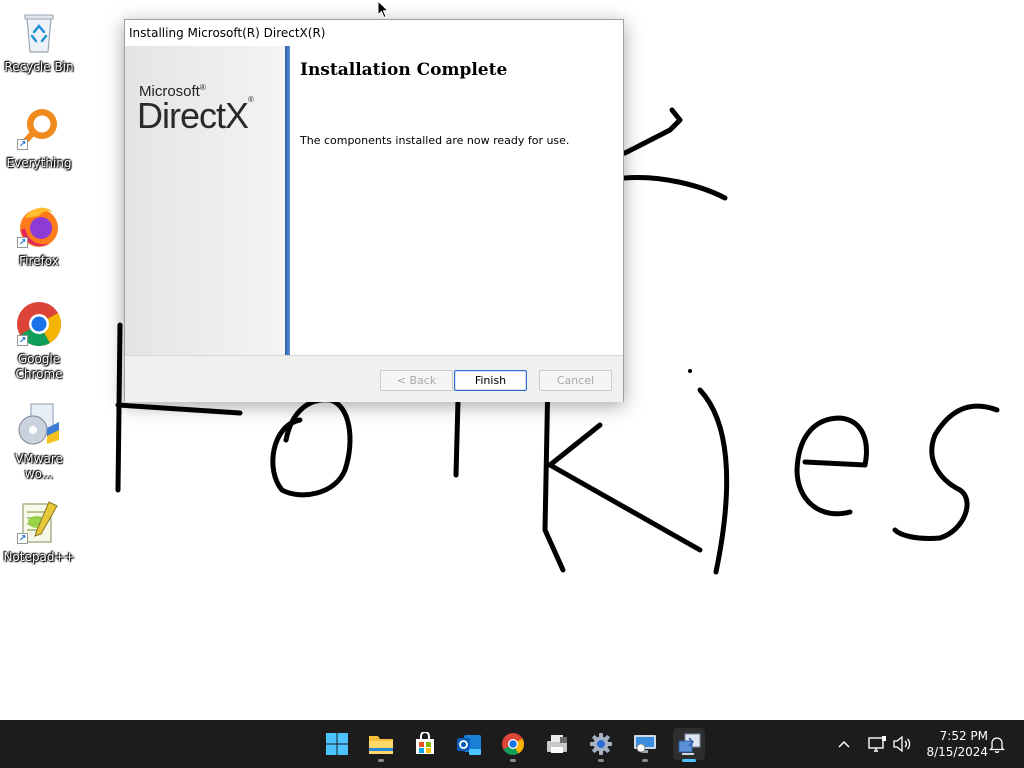 The image size is (1024, 768). Describe the element at coordinates (39, 163) in the screenshot. I see `desktop-icon-label: Everything` at that location.